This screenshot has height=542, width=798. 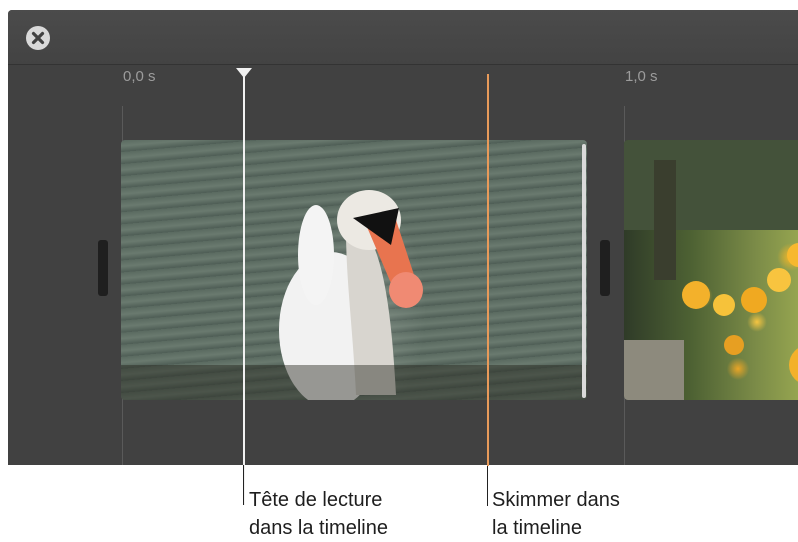 I want to click on playhead-line, so click(x=244, y=287).